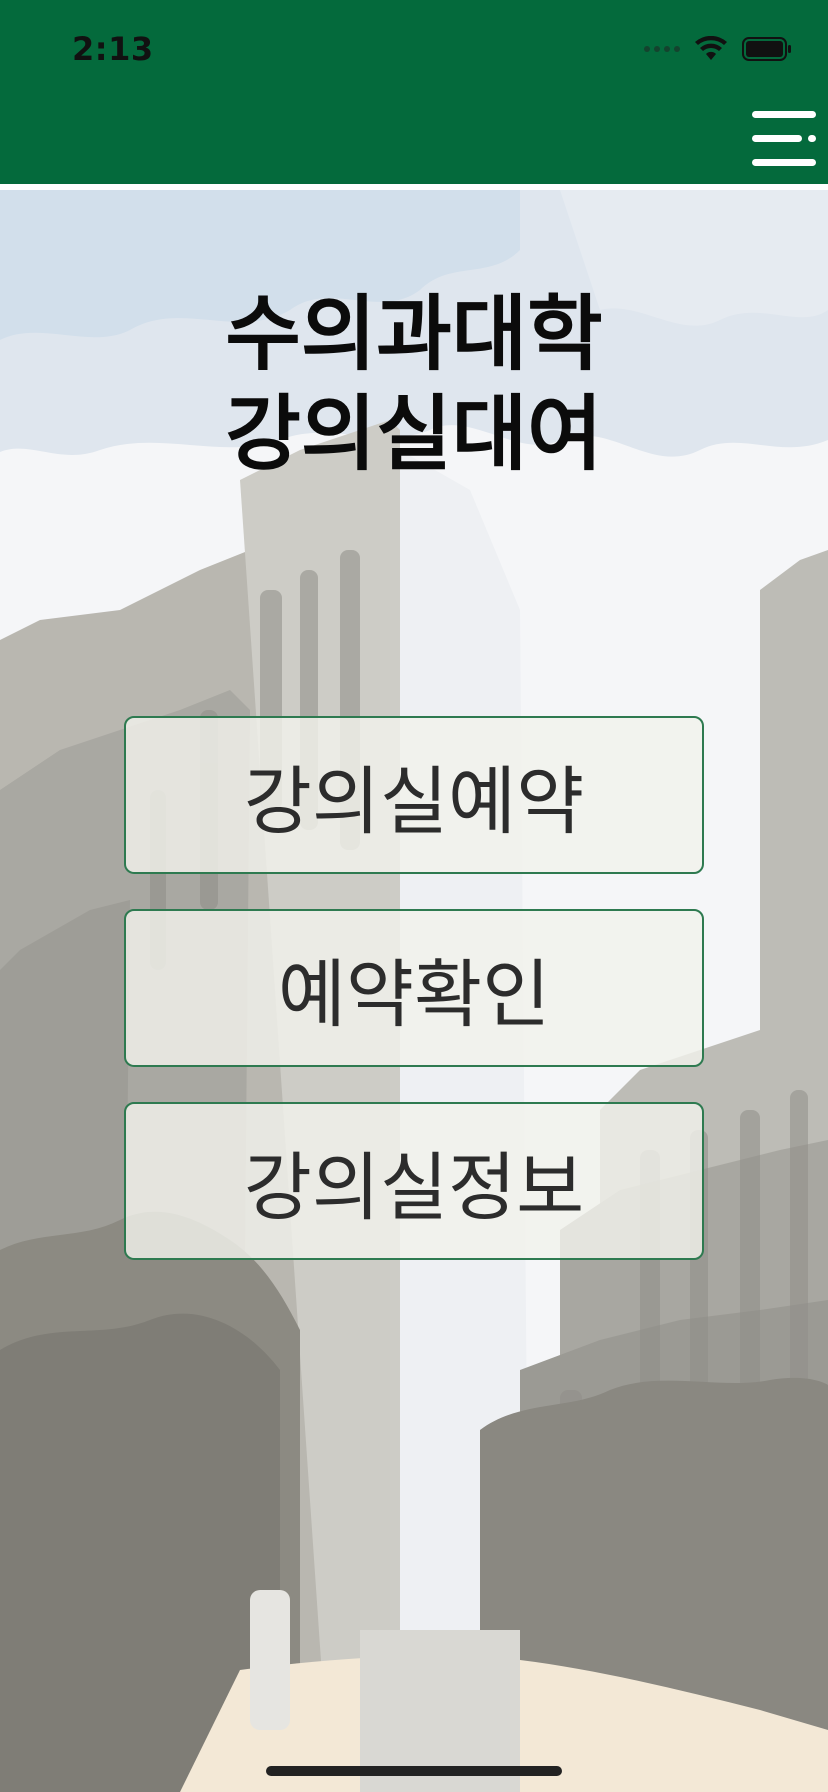 Image resolution: width=828 pixels, height=1792 pixels. I want to click on status-bar: 2:13, so click(414, 50).